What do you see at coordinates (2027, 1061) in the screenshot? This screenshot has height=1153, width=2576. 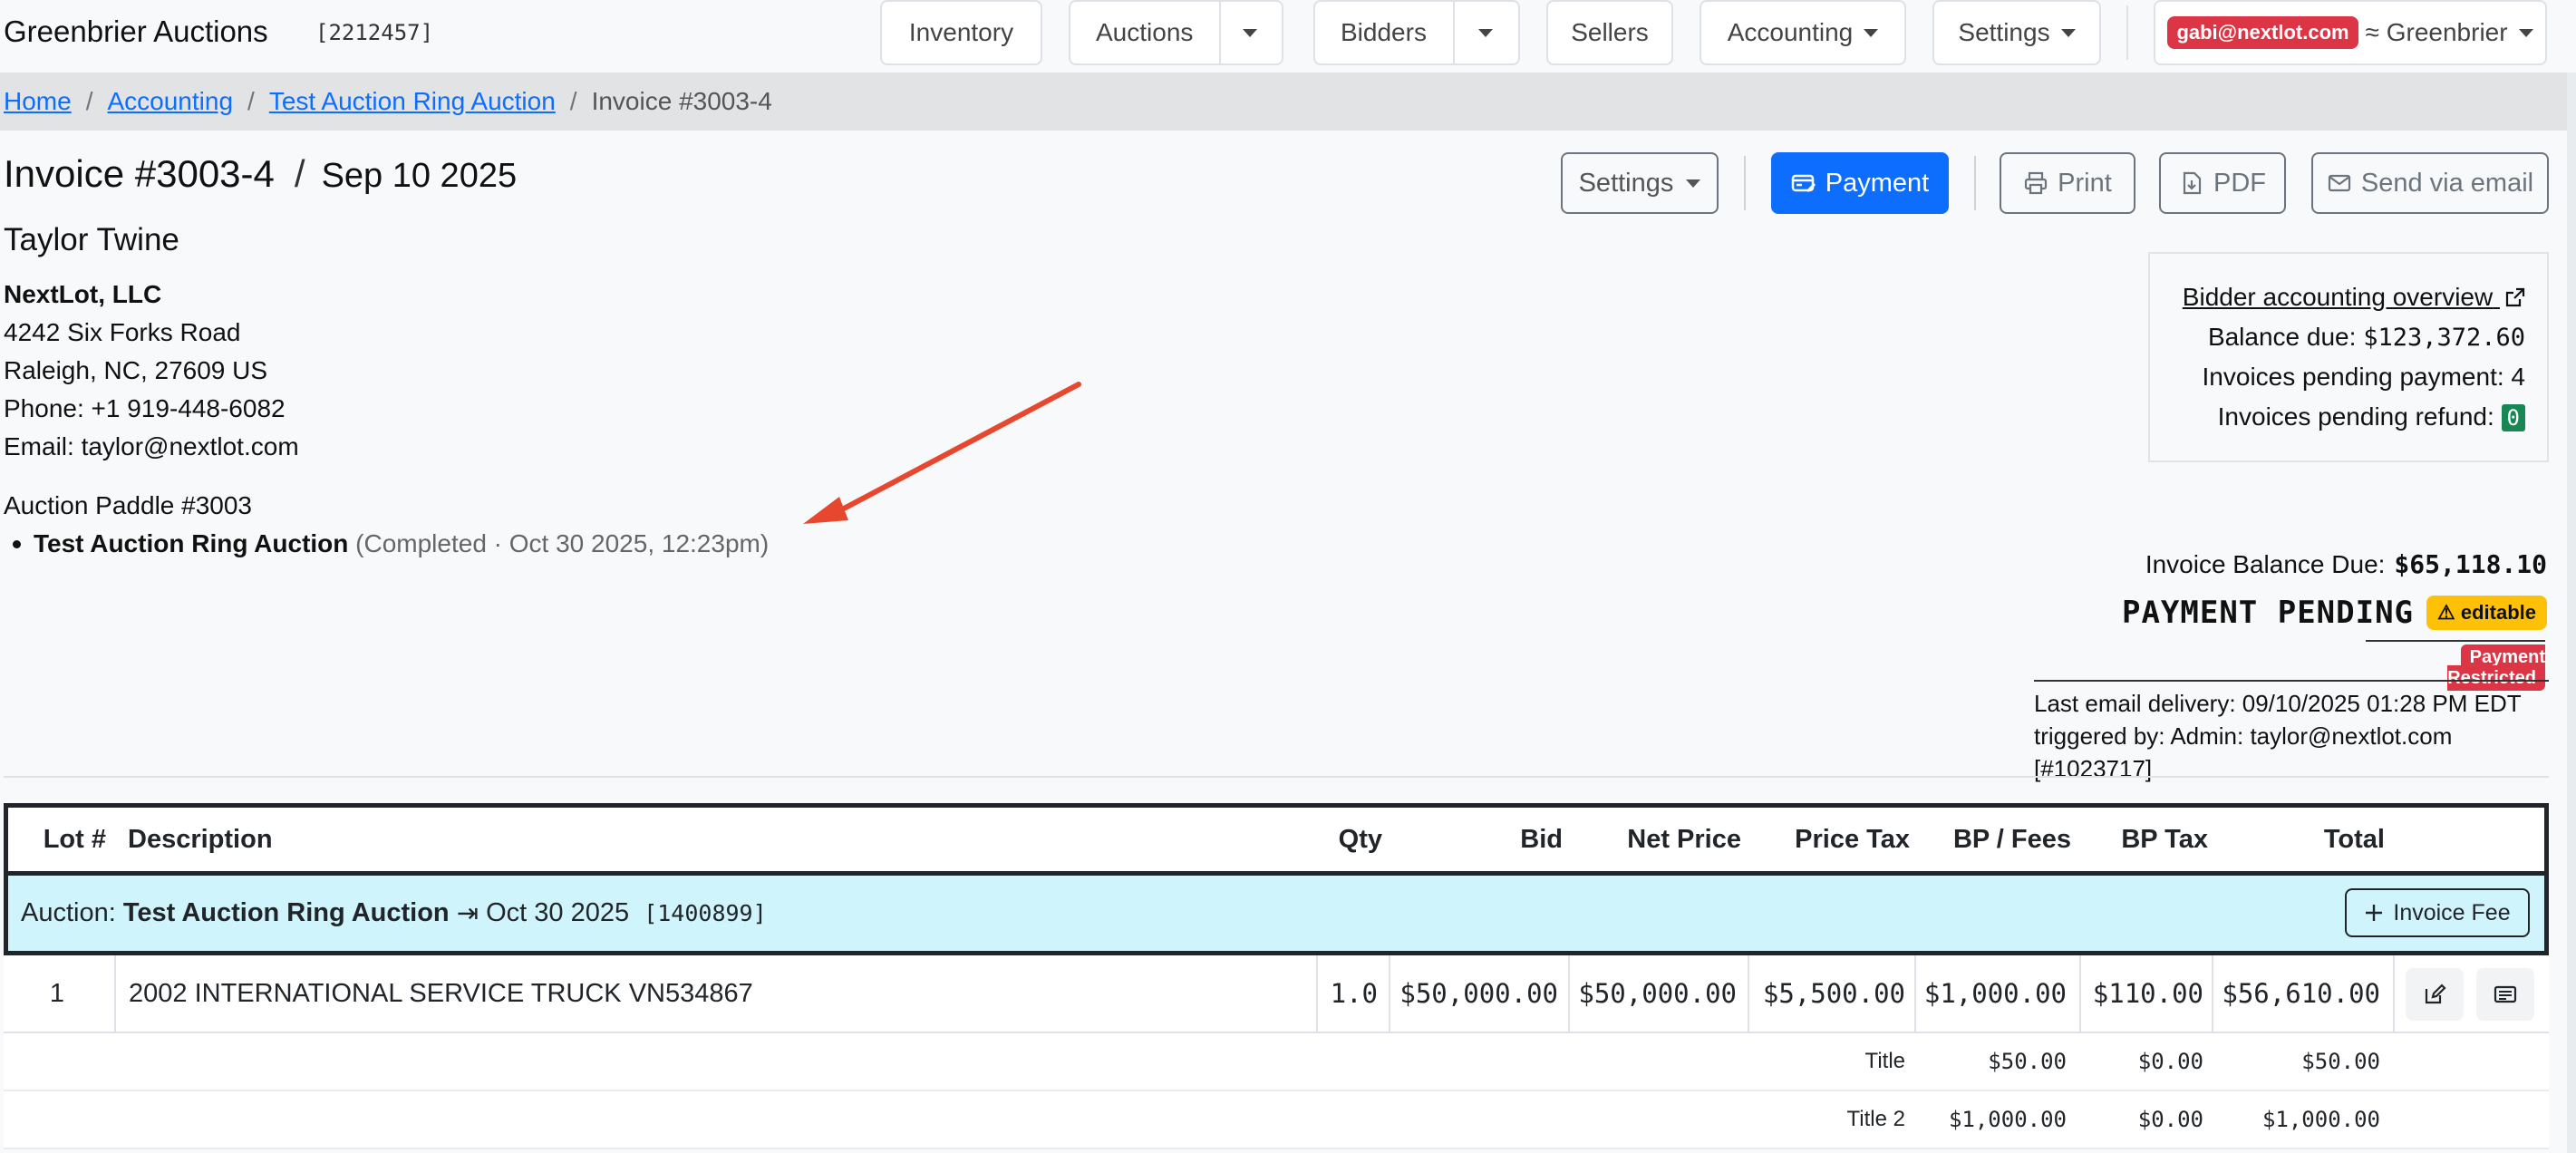 I see `fee-bp: $50.00` at bounding box center [2027, 1061].